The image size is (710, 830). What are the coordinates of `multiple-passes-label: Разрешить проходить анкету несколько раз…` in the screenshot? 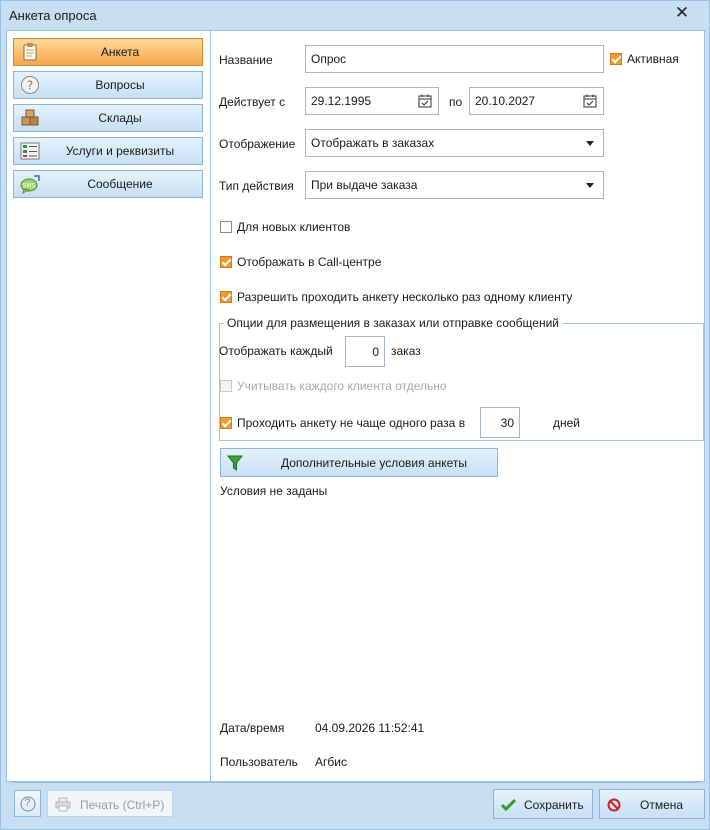 It's located at (405, 297).